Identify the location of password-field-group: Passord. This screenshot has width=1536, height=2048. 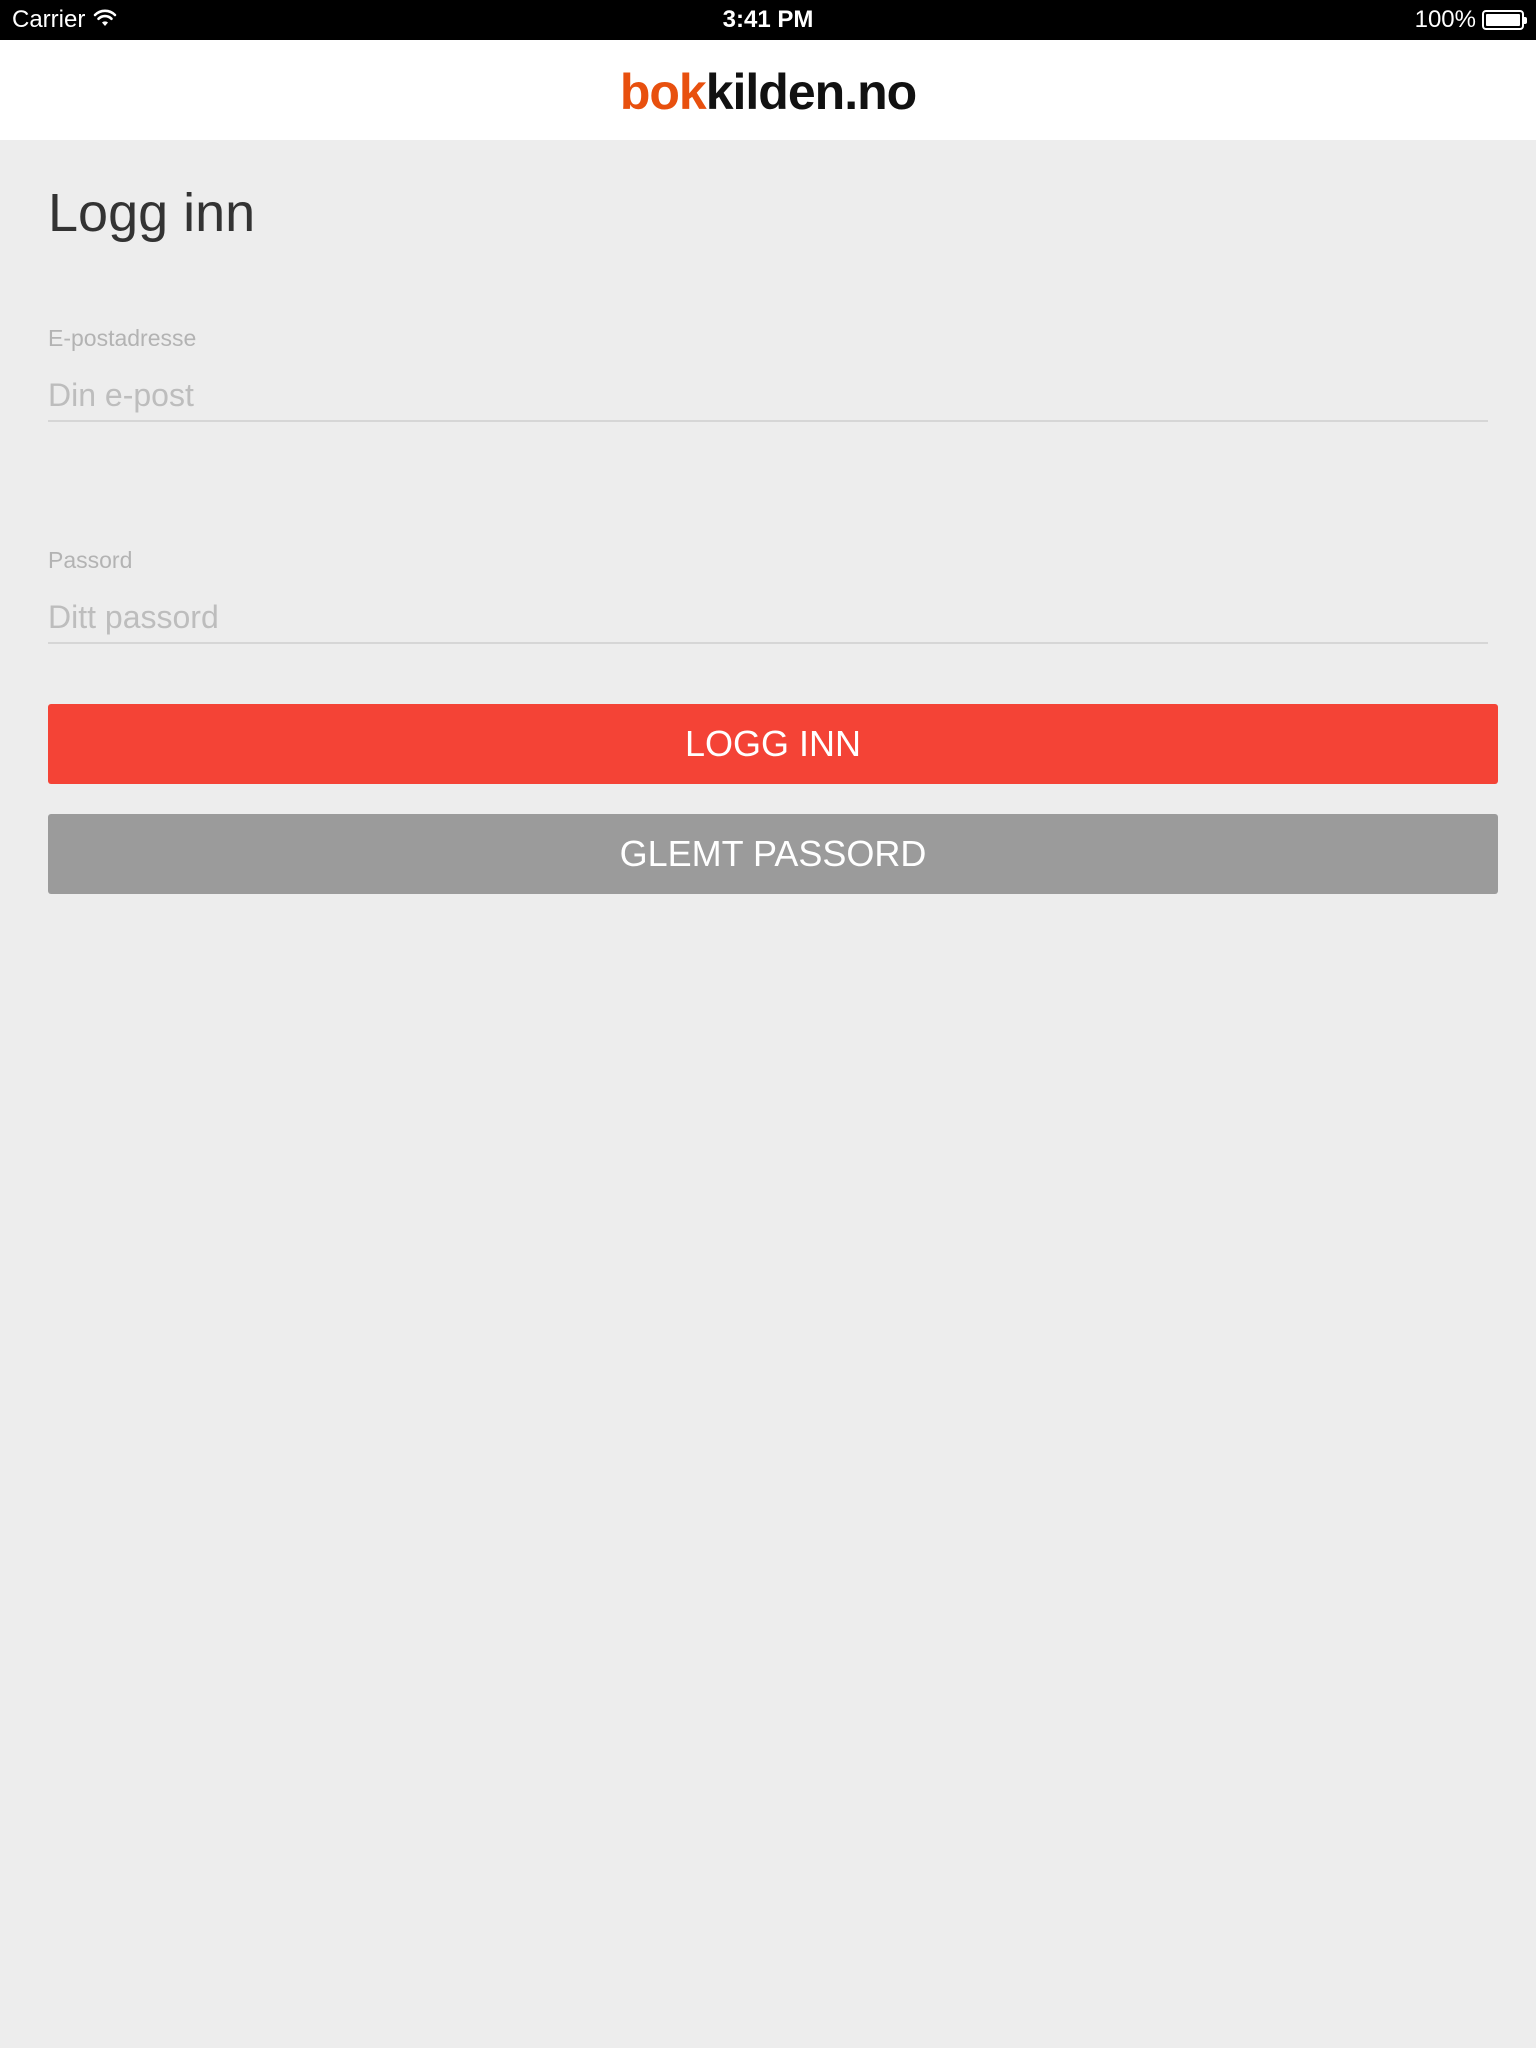
(768, 595).